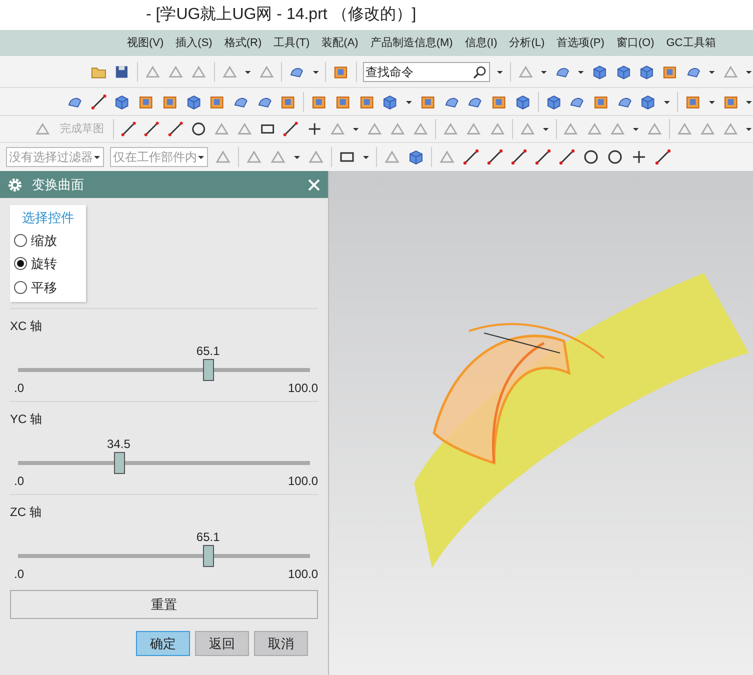  What do you see at coordinates (118, 444) in the screenshot?
I see `slider-value: 34.5` at bounding box center [118, 444].